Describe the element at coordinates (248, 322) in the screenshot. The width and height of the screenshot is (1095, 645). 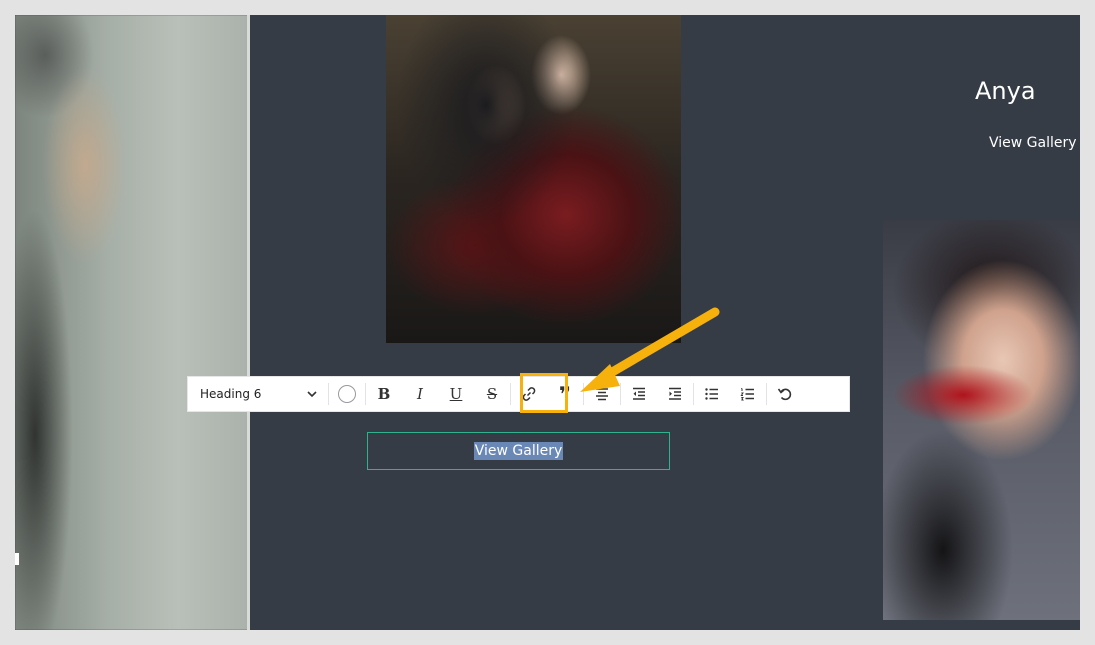
I see `panel-divider` at that location.